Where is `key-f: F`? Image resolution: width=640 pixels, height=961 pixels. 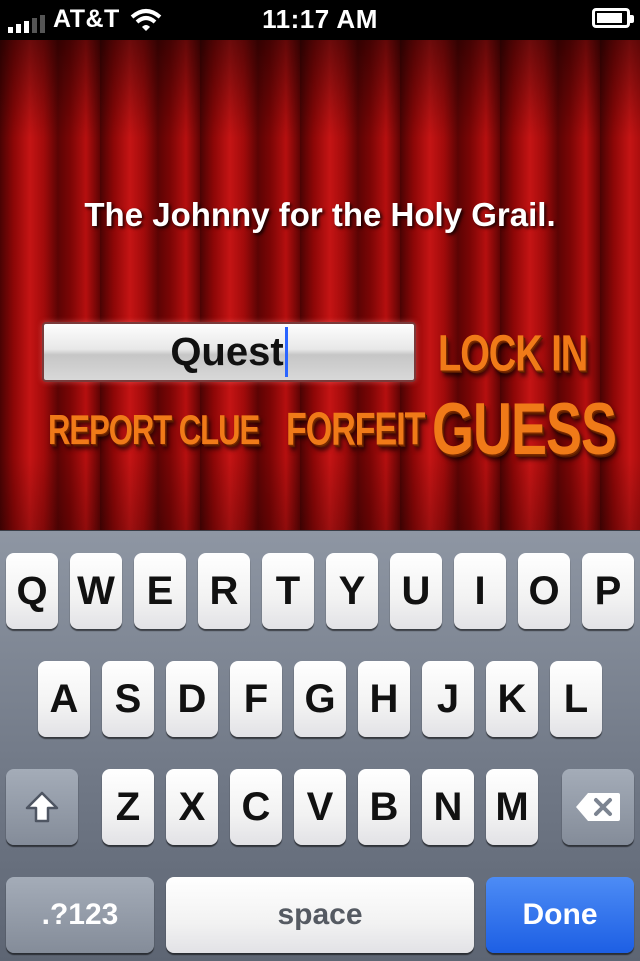
key-f: F is located at coordinates (256, 699).